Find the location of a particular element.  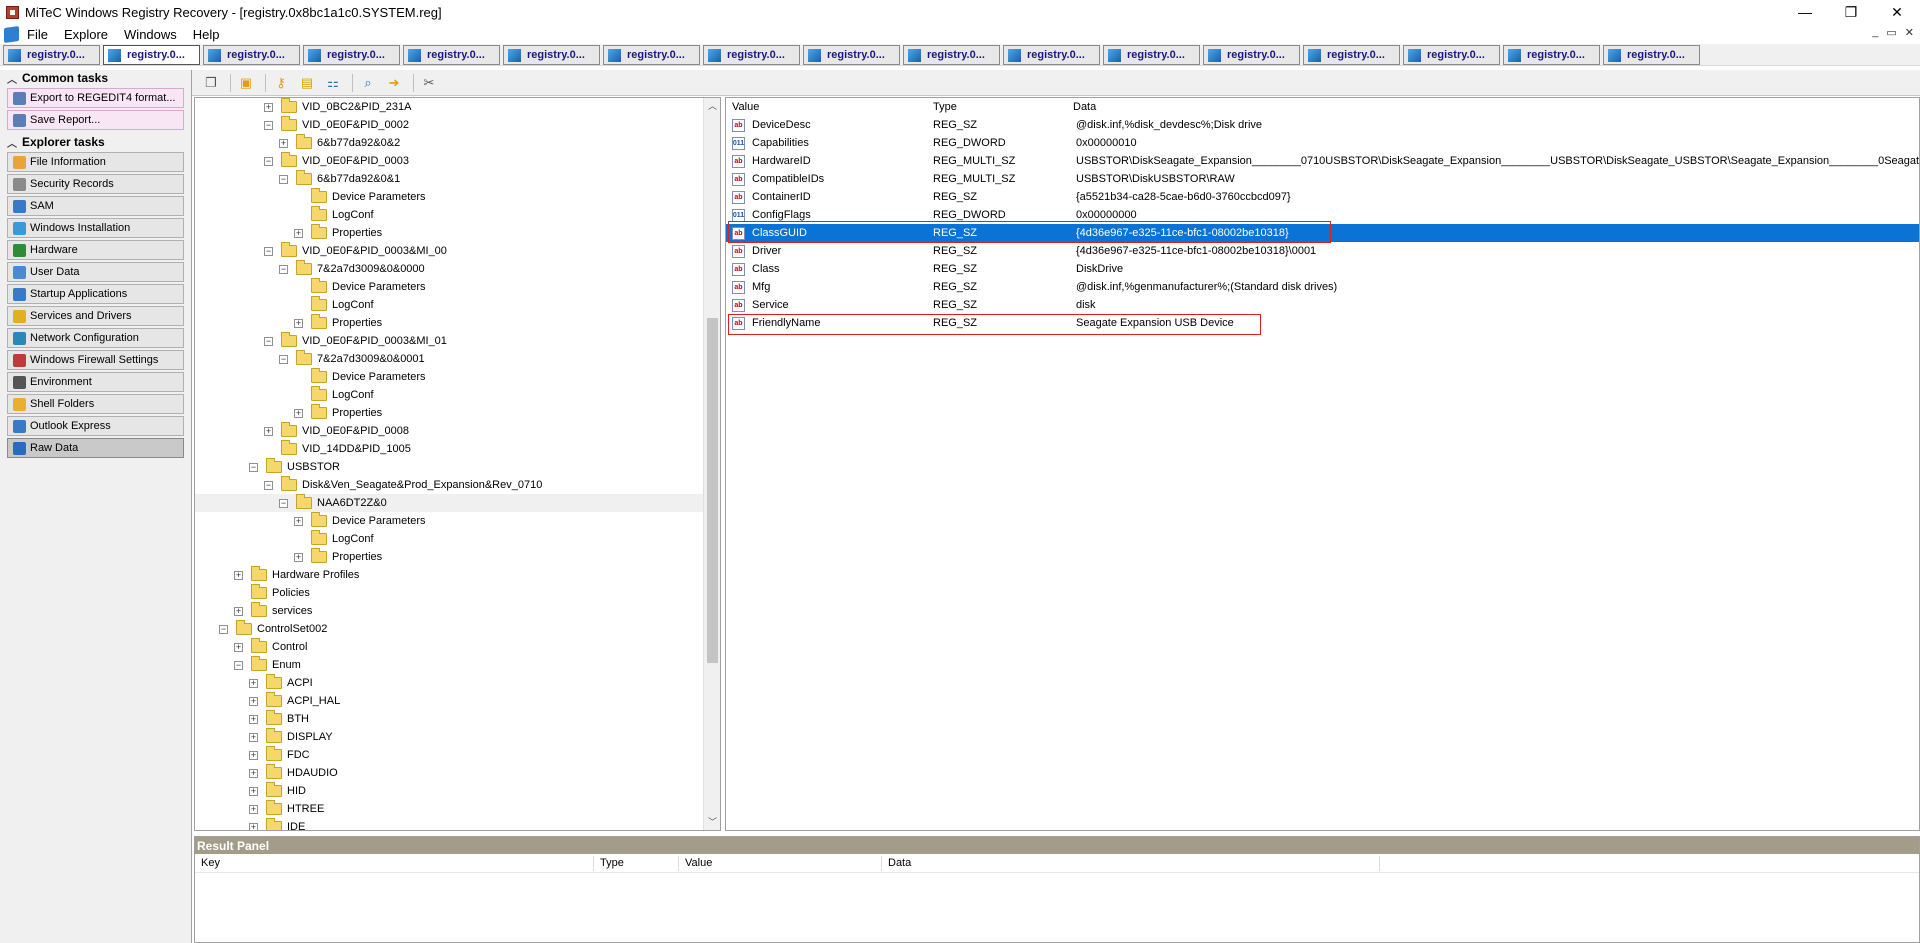

menu-explore: Explore is located at coordinates (86, 34).